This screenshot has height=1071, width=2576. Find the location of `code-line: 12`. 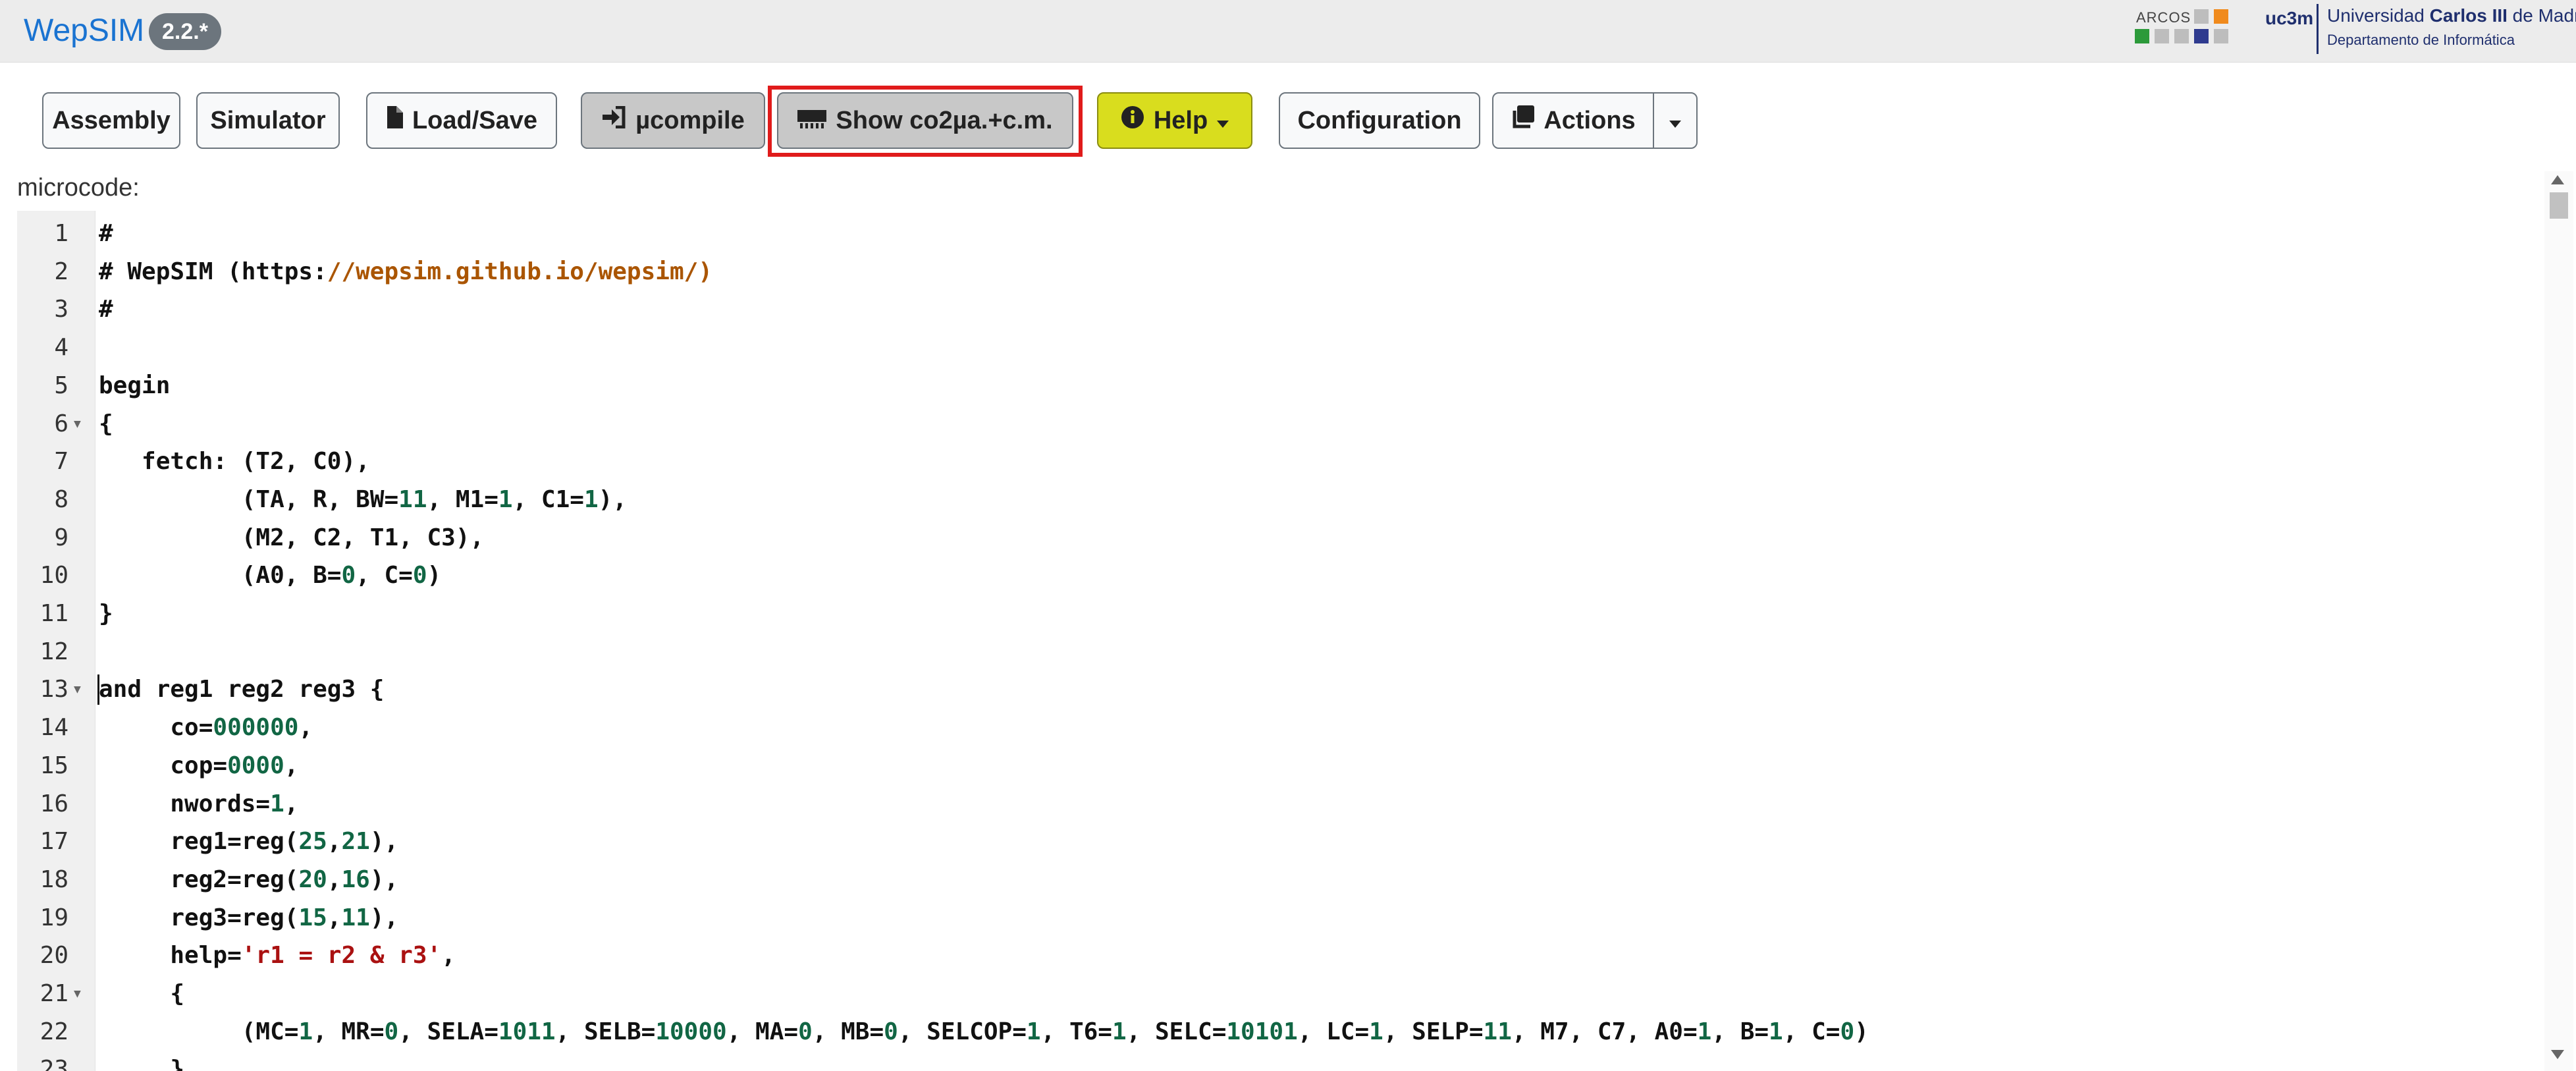

code-line: 12 is located at coordinates (1279, 652).